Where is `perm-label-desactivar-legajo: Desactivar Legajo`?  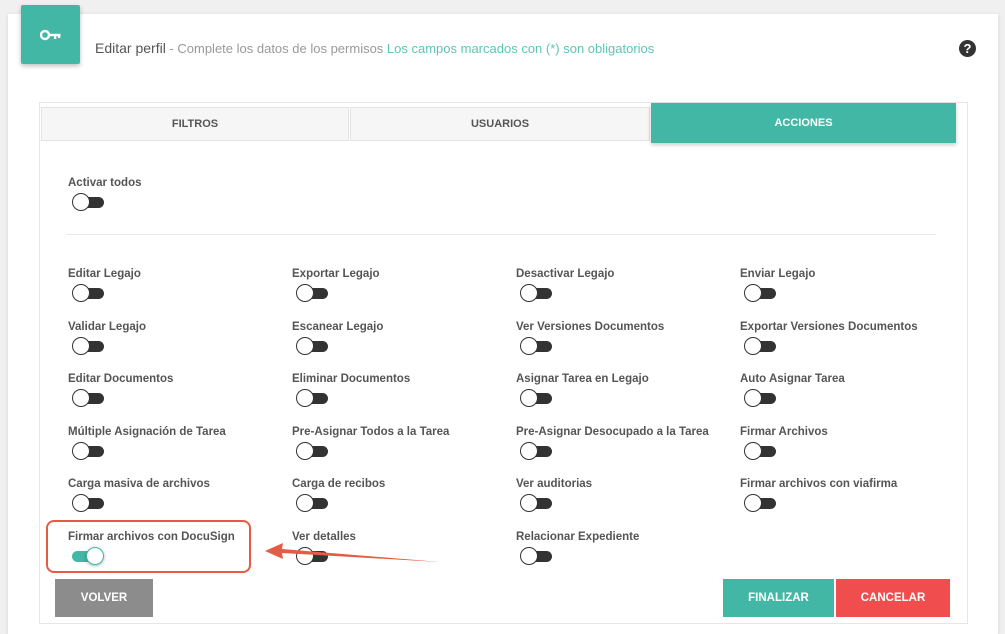 perm-label-desactivar-legajo: Desactivar Legajo is located at coordinates (565, 274).